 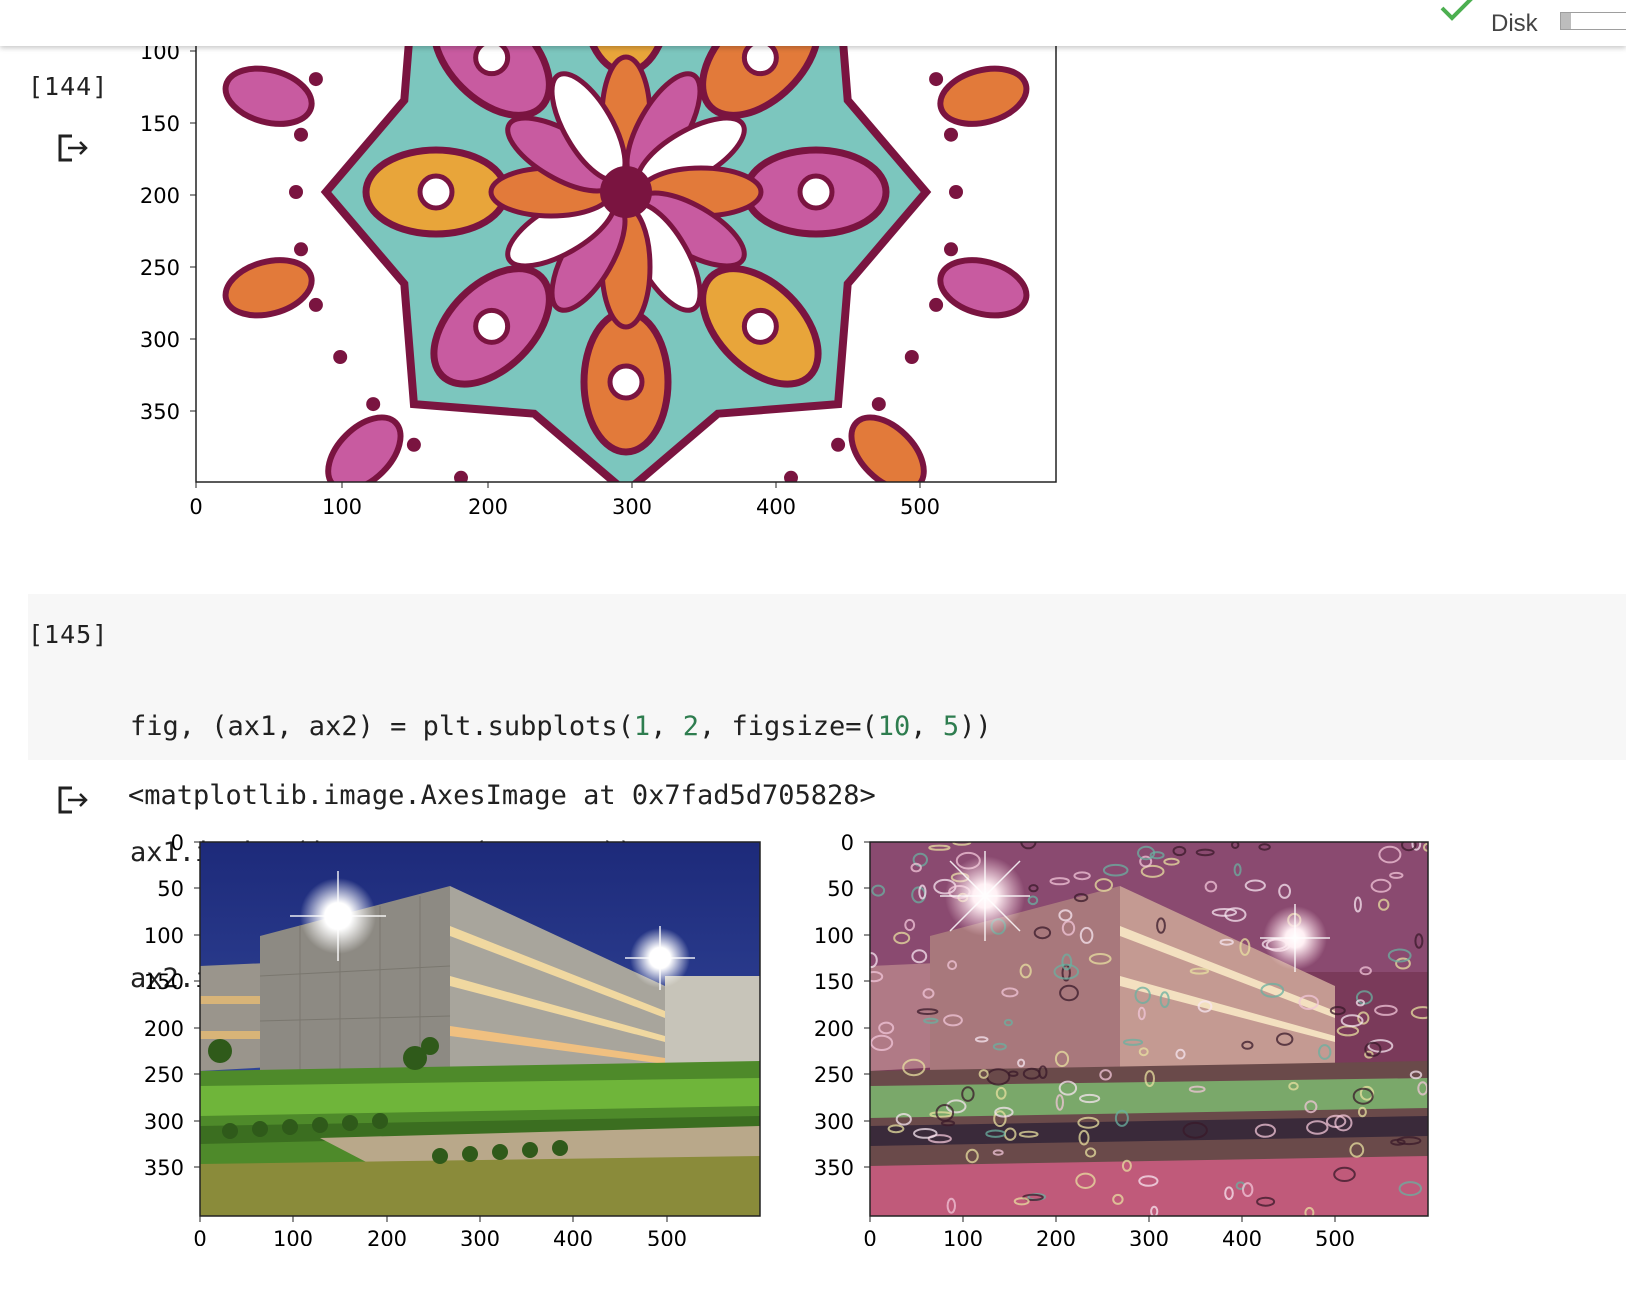 What do you see at coordinates (813, 23) in the screenshot?
I see `top-toolbar: Disk` at bounding box center [813, 23].